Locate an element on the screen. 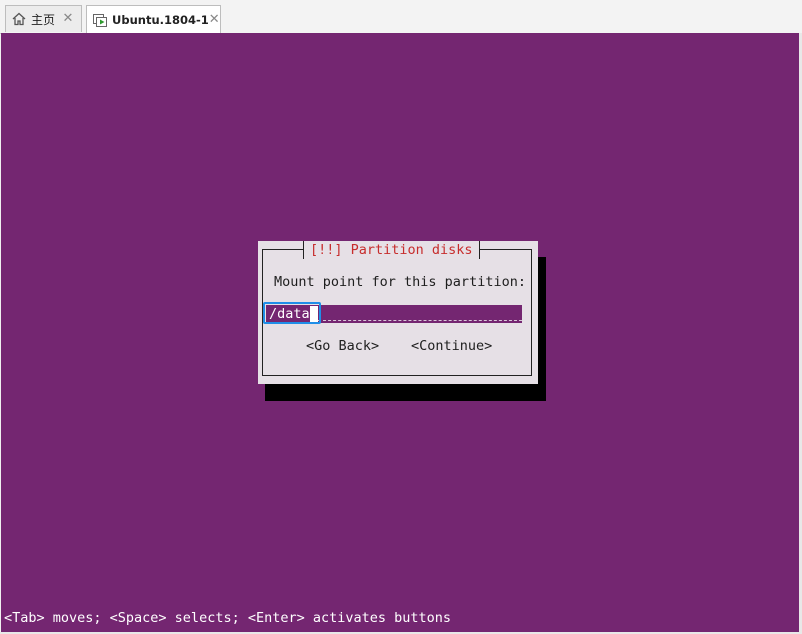 Image resolution: width=802 pixels, height=634 pixels. dialog-title-box: [!!] Partition disks is located at coordinates (391, 250).